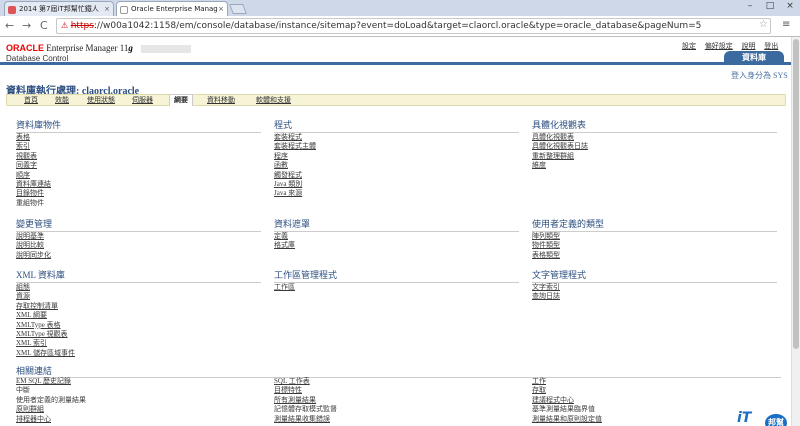  I want to click on header-band, so click(395, 63).